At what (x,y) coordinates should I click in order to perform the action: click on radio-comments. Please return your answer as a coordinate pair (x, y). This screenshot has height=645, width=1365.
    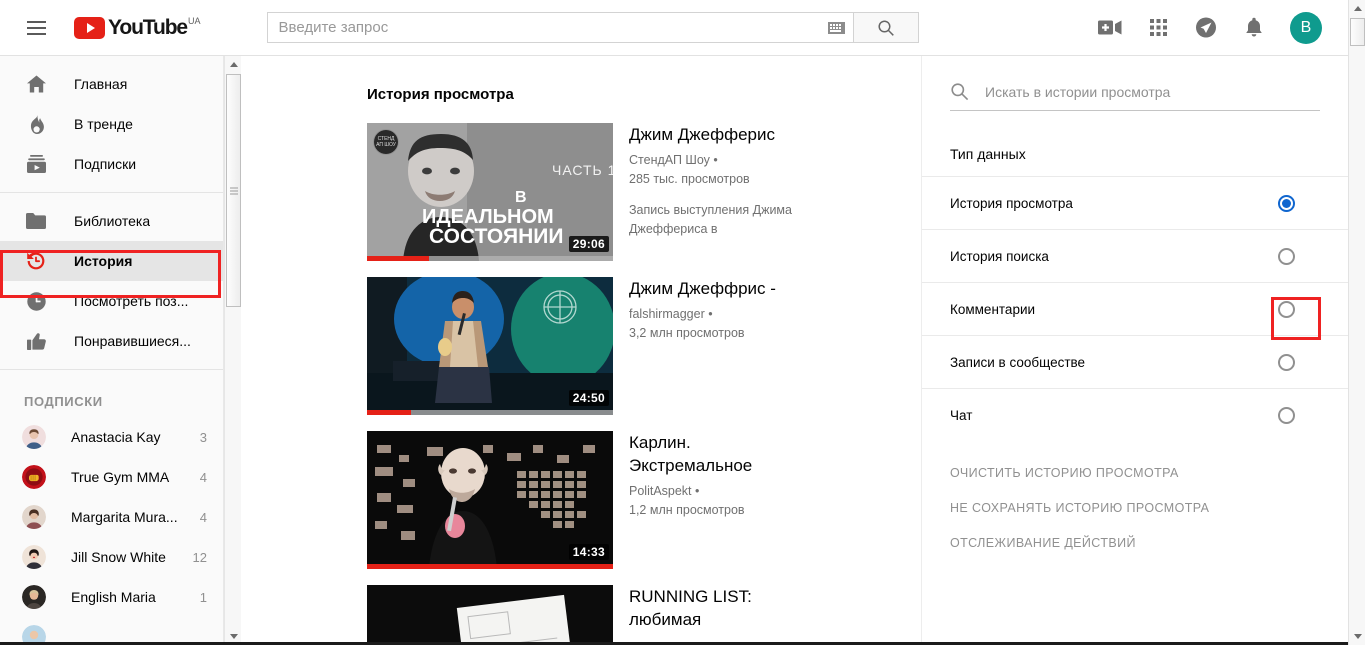
    Looking at the image, I should click on (1286, 309).